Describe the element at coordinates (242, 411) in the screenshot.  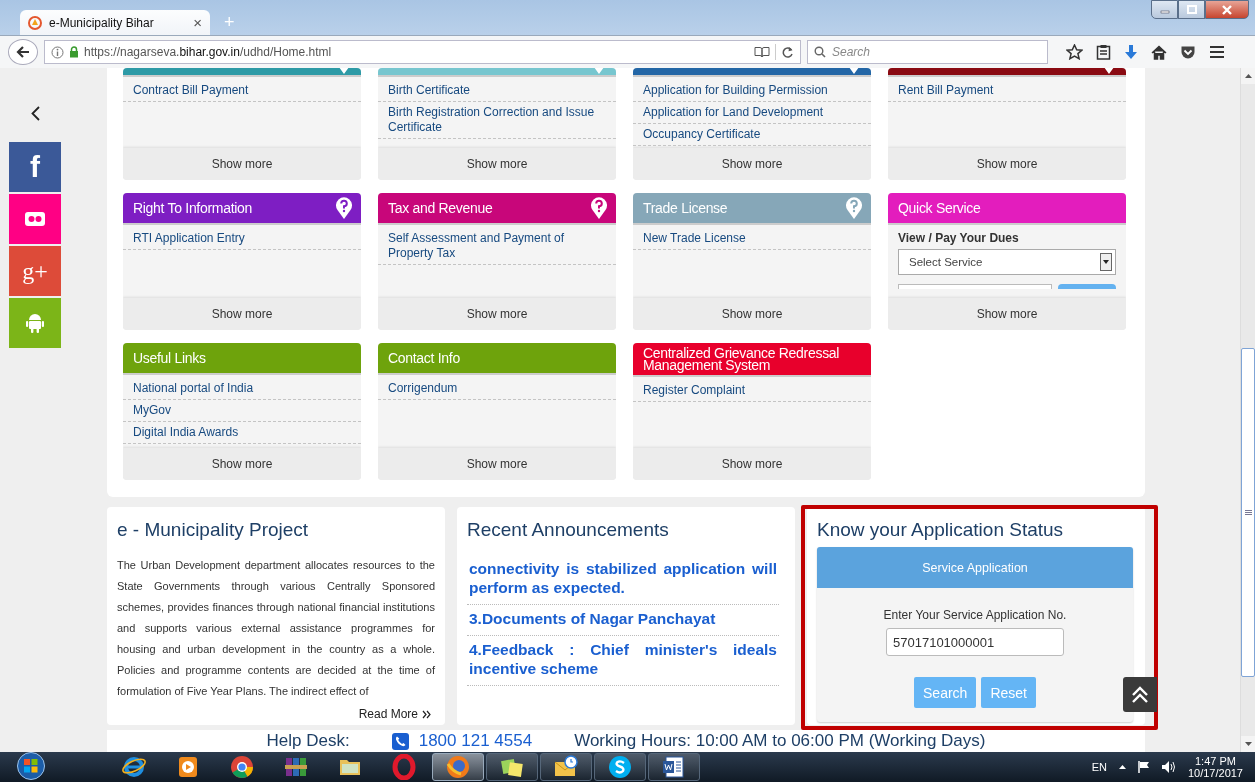
I see `service-link: MyGov` at that location.